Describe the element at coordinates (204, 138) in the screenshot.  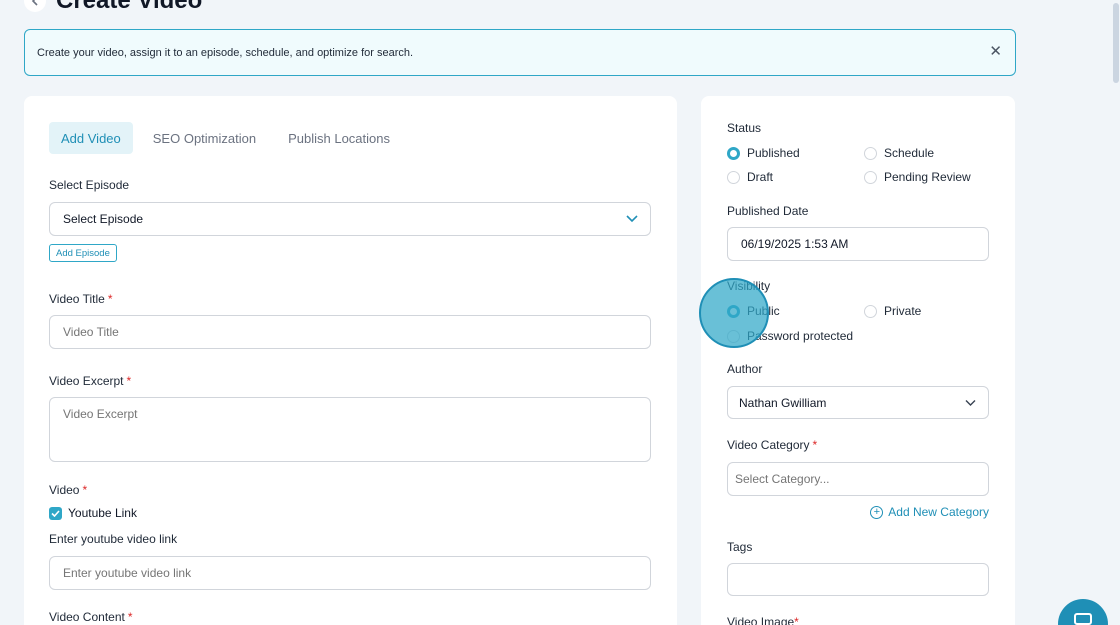
I see `tab-seo-optimization: SEO Optimization` at that location.